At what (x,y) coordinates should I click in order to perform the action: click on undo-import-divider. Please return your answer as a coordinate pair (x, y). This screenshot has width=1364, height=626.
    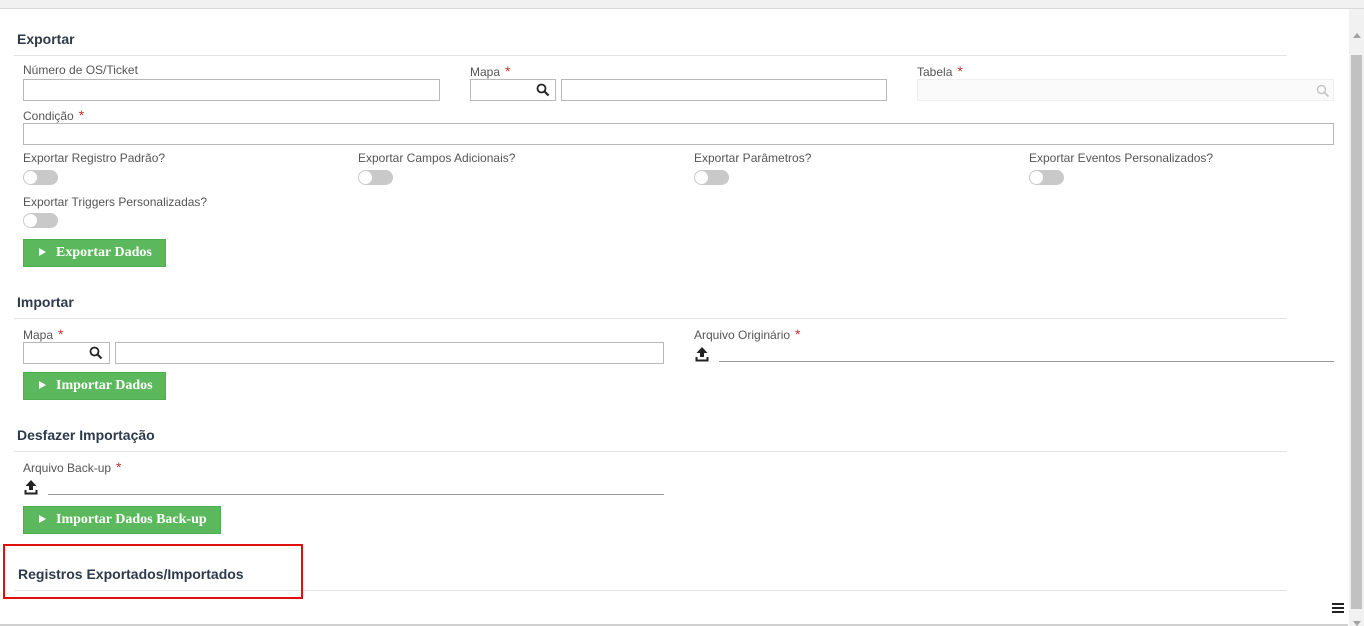
    Looking at the image, I should click on (650, 451).